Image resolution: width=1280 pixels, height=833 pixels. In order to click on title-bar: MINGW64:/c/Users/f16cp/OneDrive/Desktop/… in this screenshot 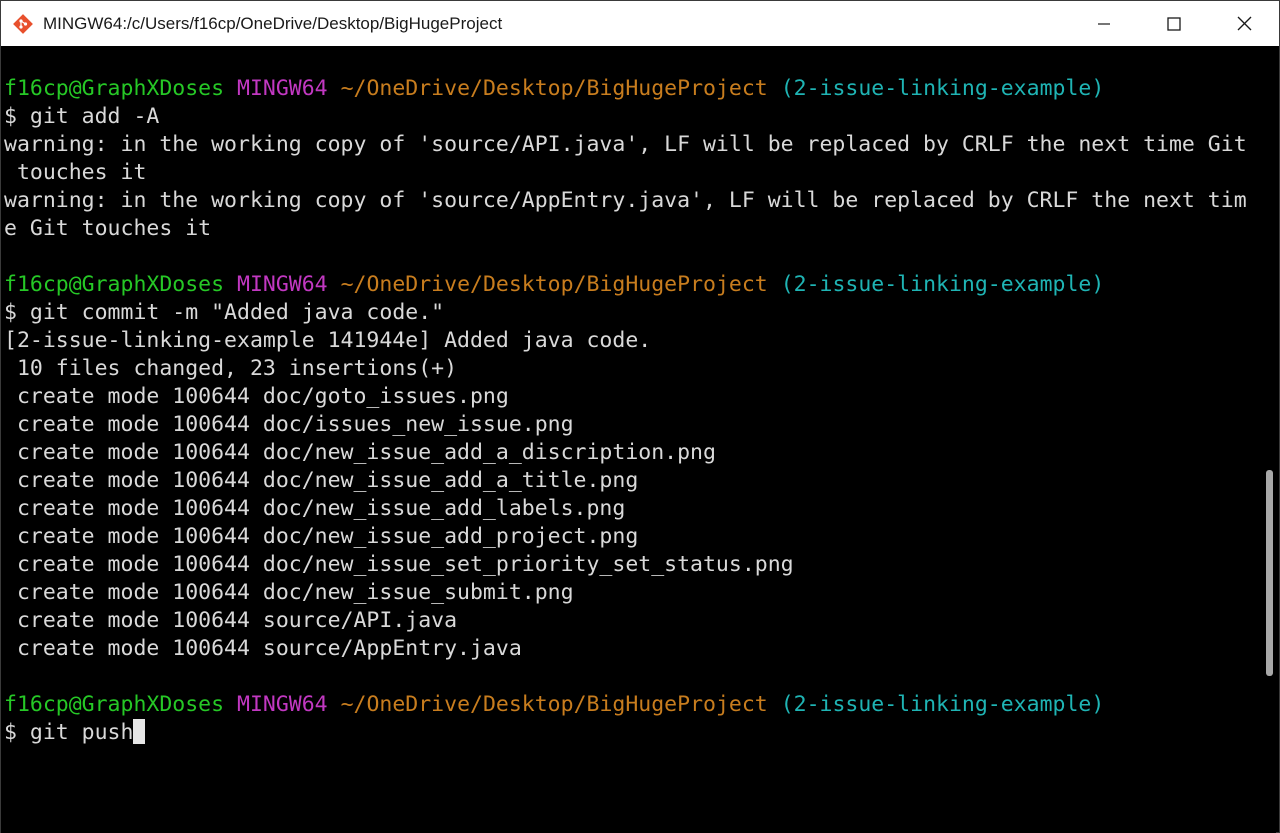, I will do `click(640, 23)`.